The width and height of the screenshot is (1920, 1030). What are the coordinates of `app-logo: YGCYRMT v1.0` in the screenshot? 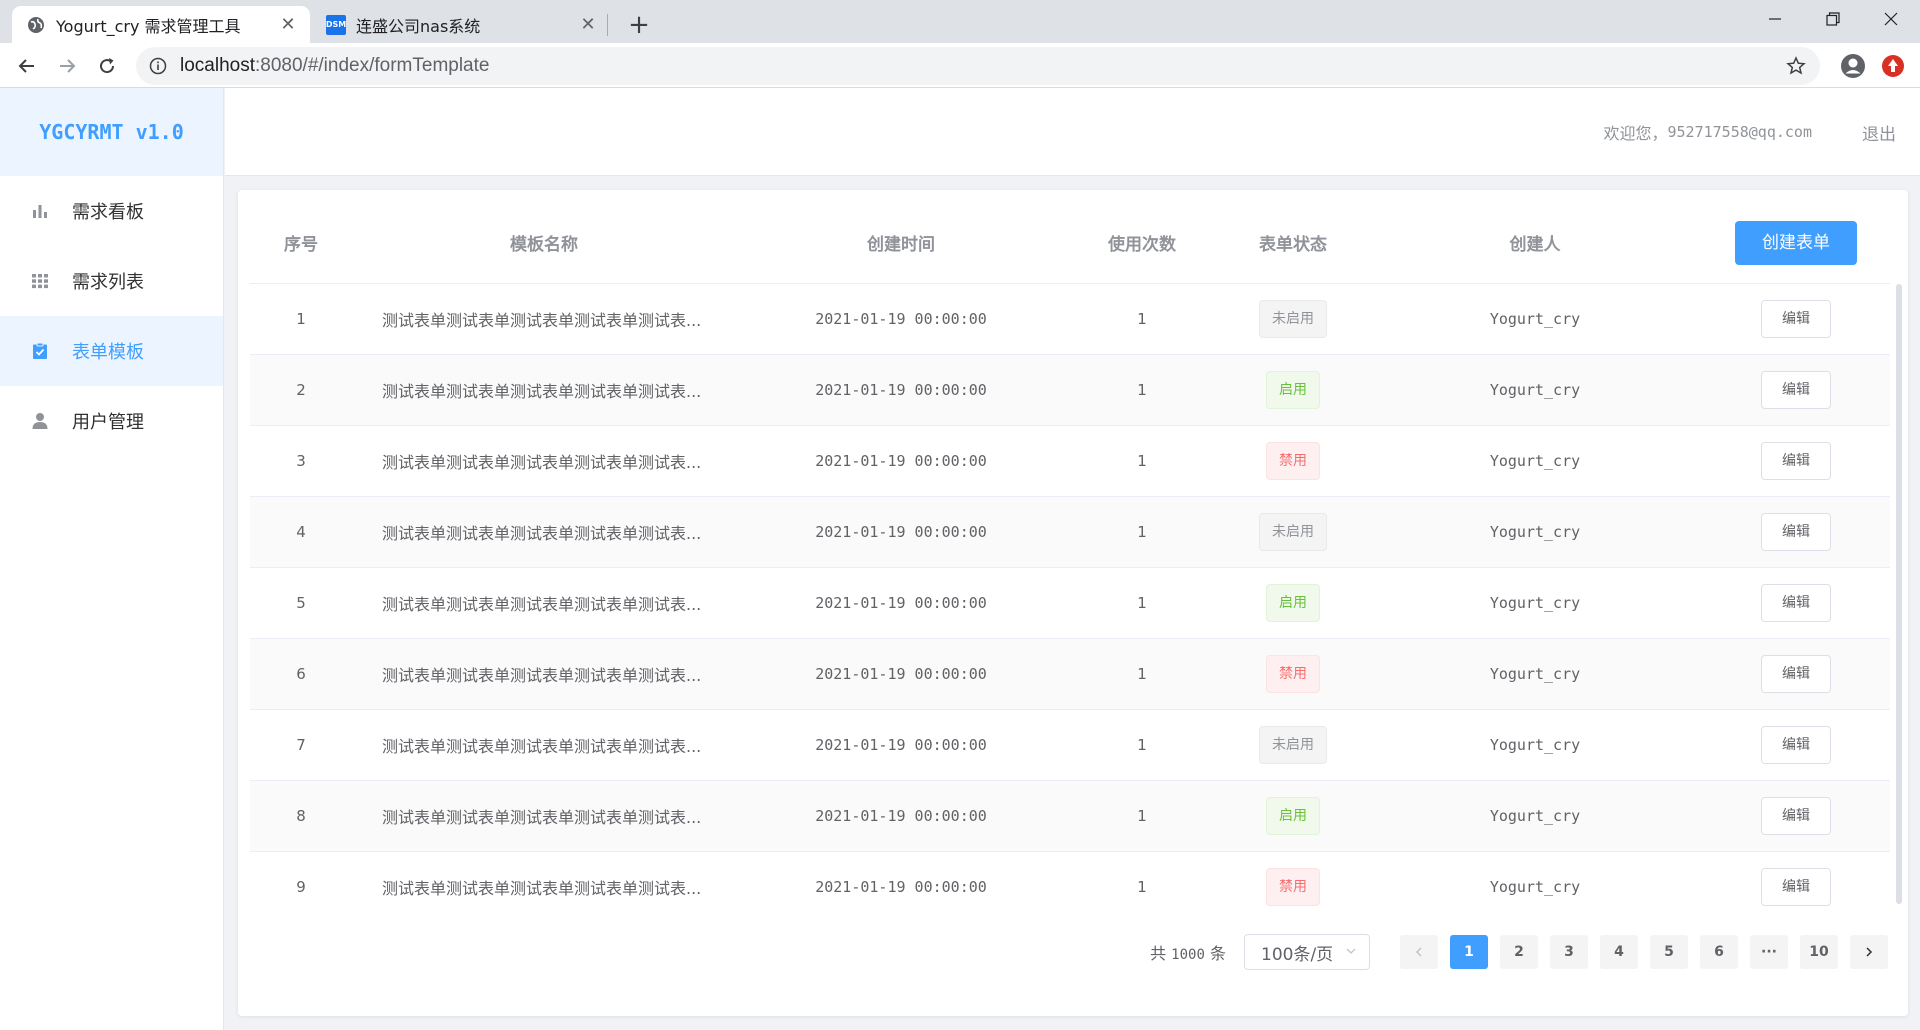 It's located at (111, 132).